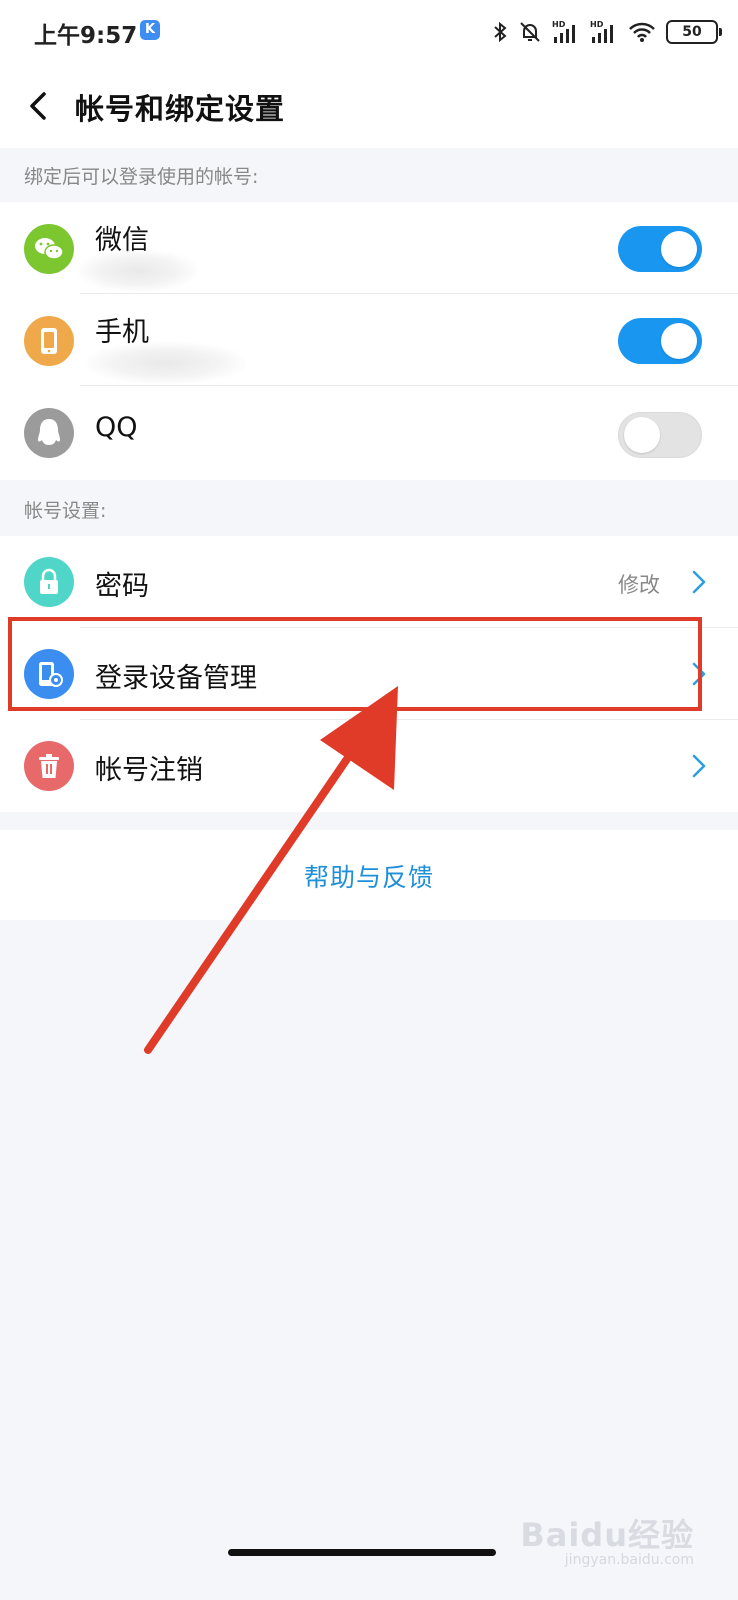 This screenshot has width=738, height=1600. What do you see at coordinates (40, 106) in the screenshot?
I see `chevron-left-icon` at bounding box center [40, 106].